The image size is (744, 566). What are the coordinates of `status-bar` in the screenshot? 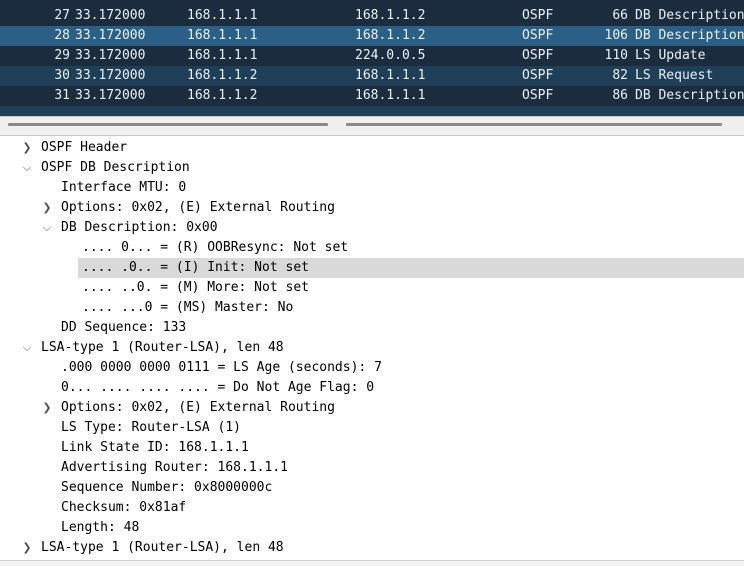 It's located at (372, 563).